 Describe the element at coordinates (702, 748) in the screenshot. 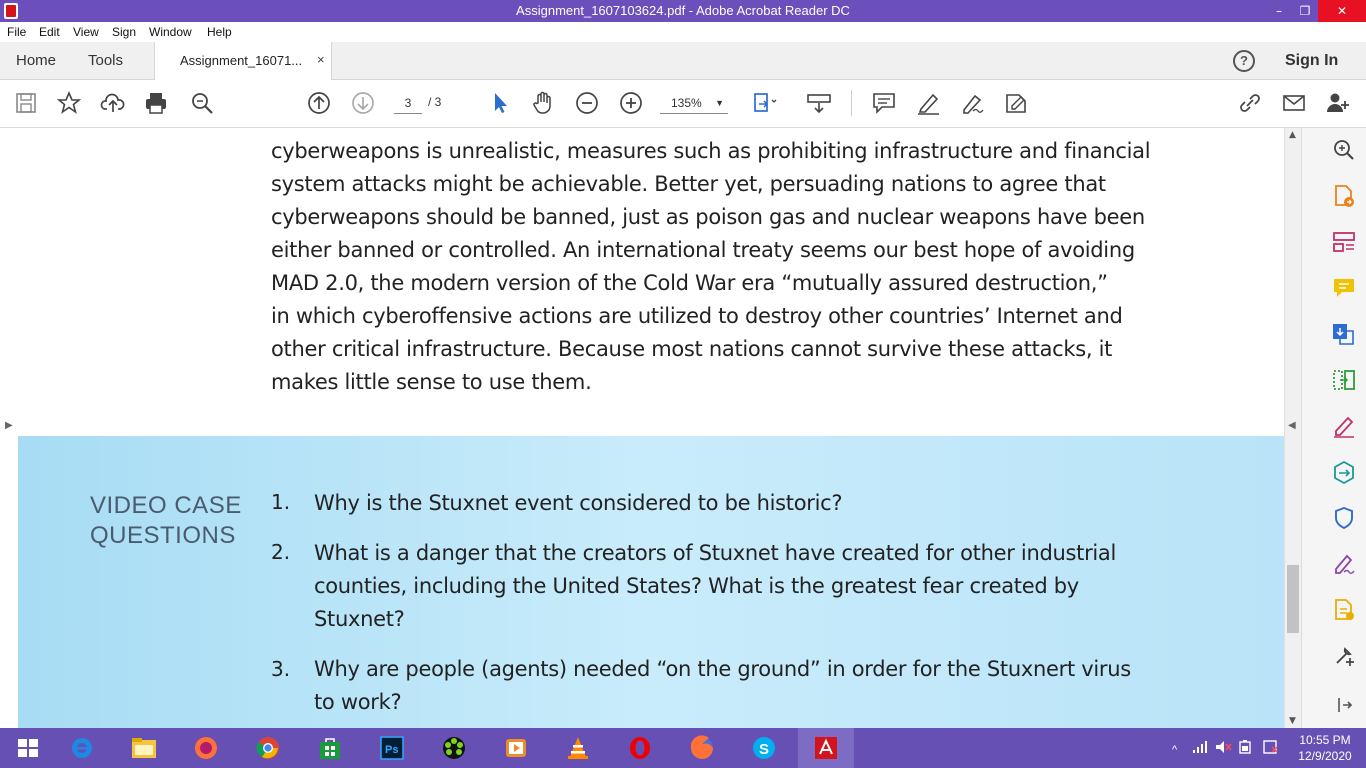

I see `firefox-alt-icon` at that location.